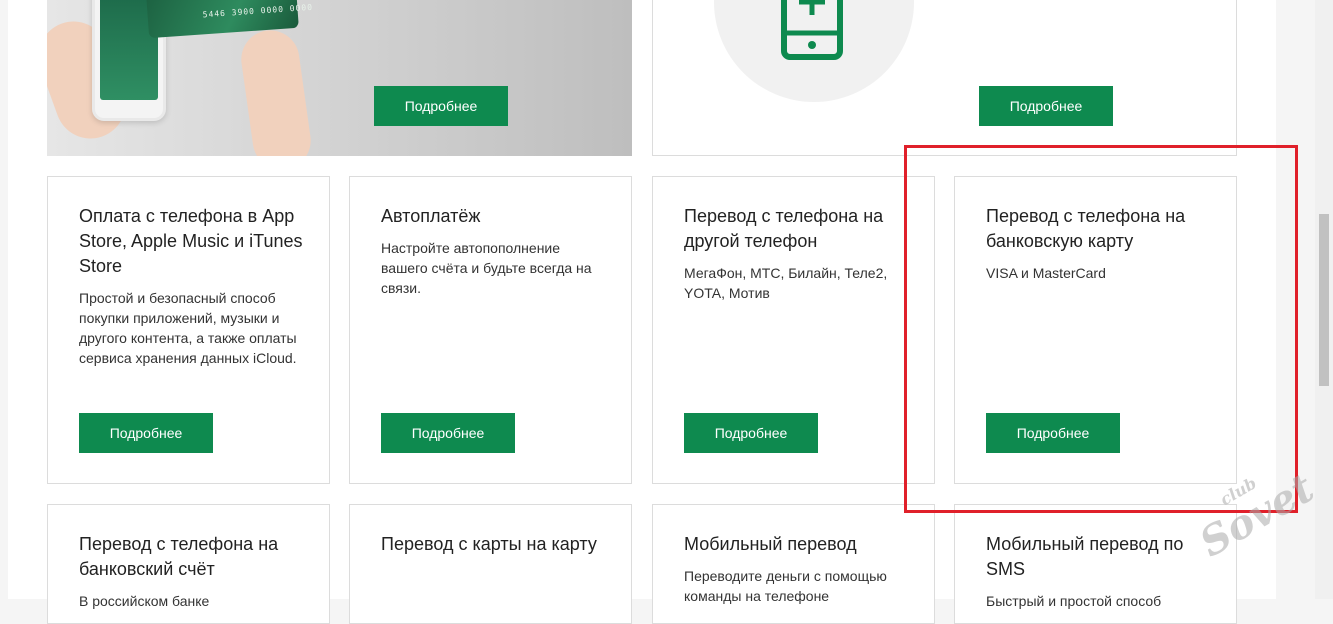 Image resolution: width=1333 pixels, height=624 pixels. What do you see at coordinates (1074, 601) in the screenshot?
I see `card-description: Быстрый и простой способ` at bounding box center [1074, 601].